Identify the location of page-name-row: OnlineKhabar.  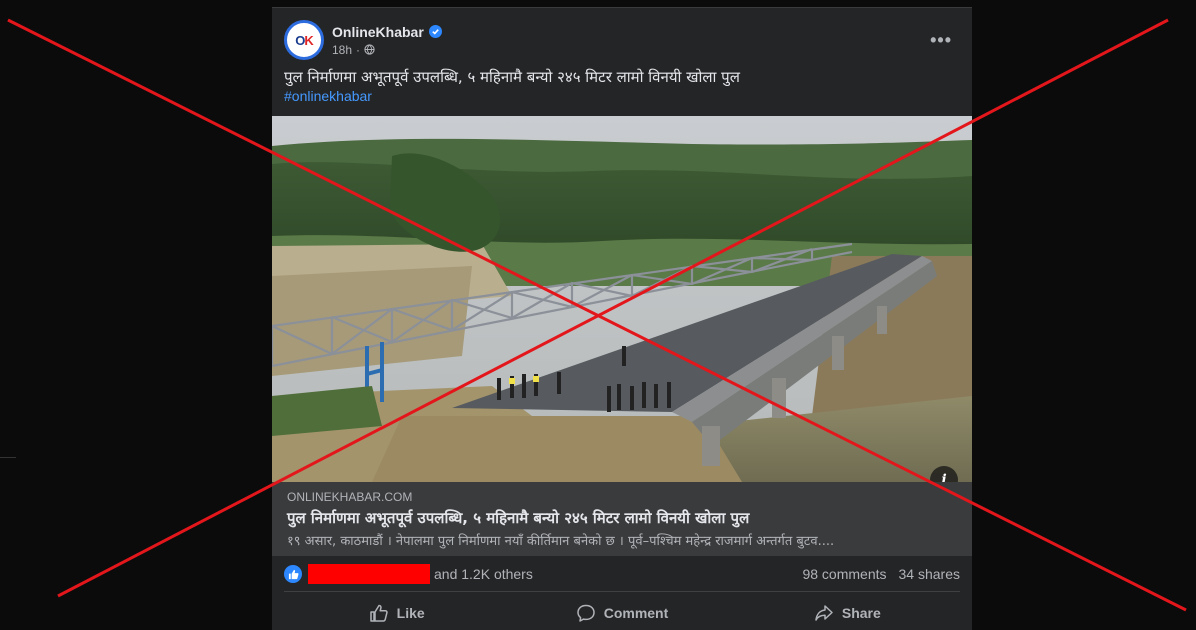
(387, 32).